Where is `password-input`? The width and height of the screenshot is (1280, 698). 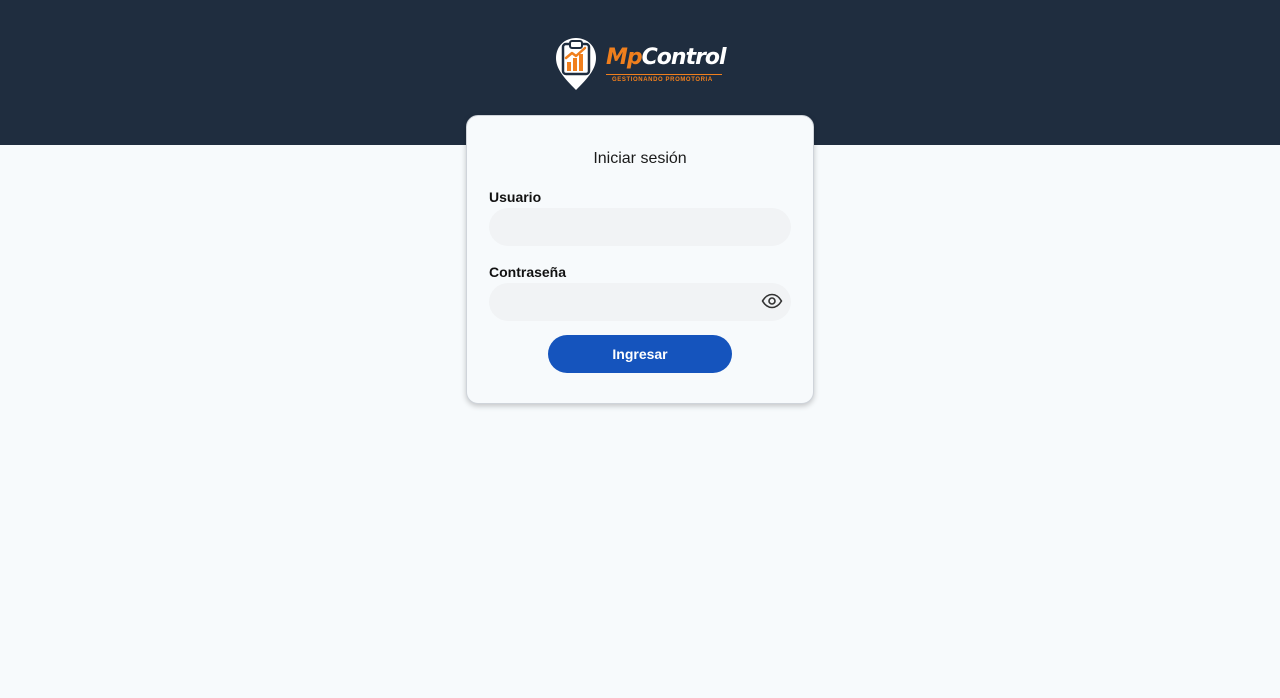 password-input is located at coordinates (640, 302).